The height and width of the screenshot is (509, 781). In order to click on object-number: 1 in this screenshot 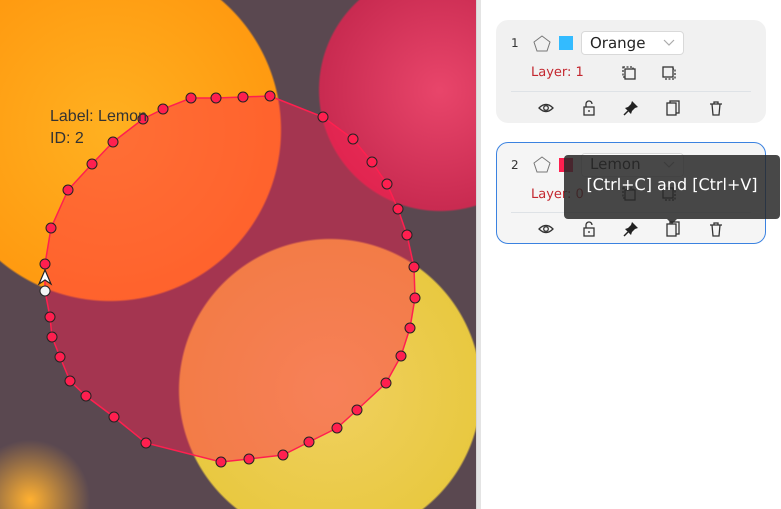, I will do `click(515, 43)`.